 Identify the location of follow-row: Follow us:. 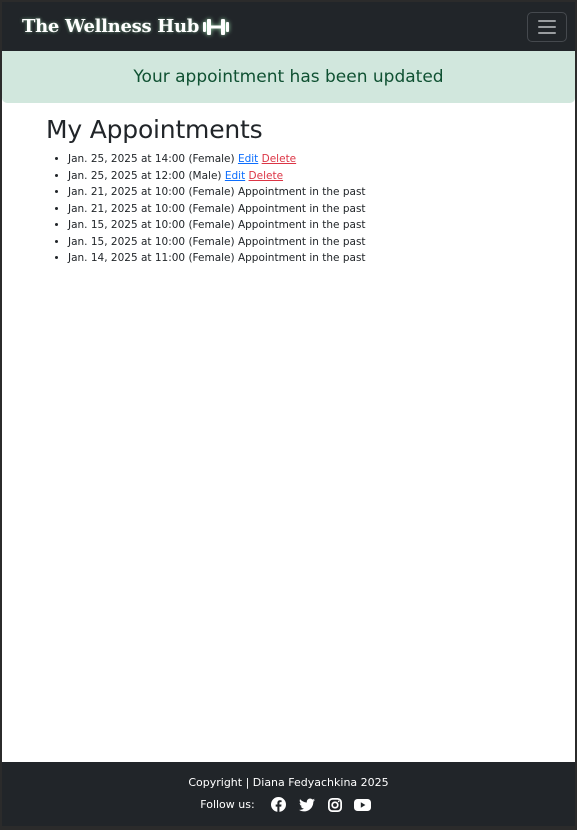
(288, 804).